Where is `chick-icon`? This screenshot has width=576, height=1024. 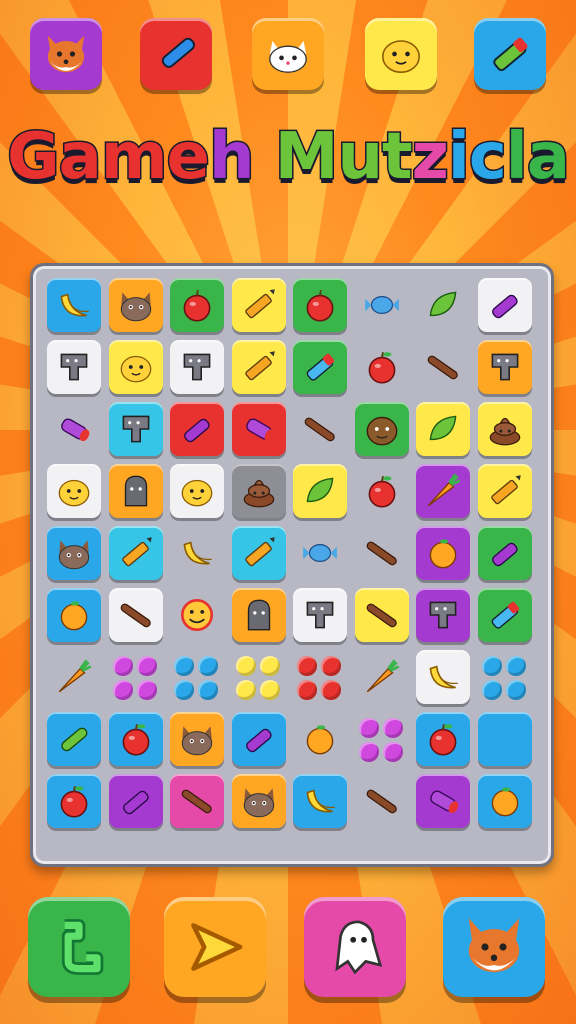 chick-icon is located at coordinates (74, 493).